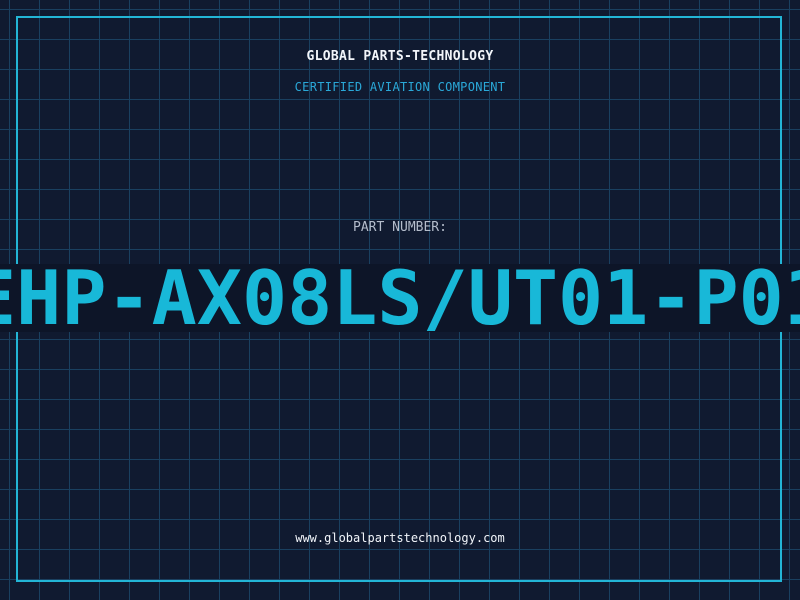 This screenshot has width=800, height=600. I want to click on tagline: CERTIFIED AVIATION COMPONENT, so click(400, 87).